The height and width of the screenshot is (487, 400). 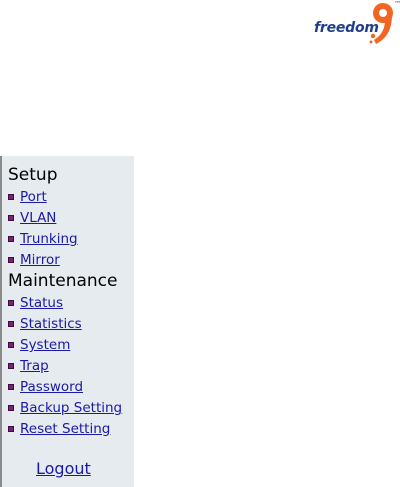 I want to click on sidebar-item-password: Password, so click(x=45, y=387).